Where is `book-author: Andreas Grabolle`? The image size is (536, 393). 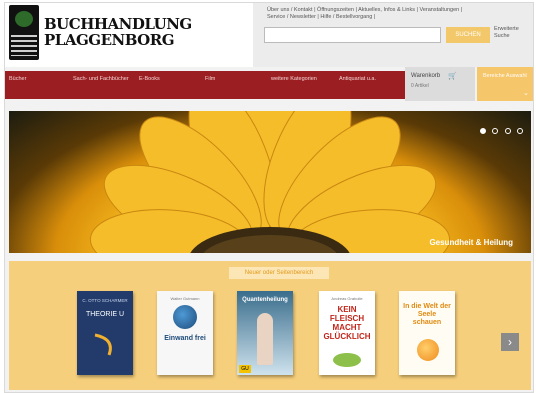
book-author: Andreas Grabolle is located at coordinates (347, 298).